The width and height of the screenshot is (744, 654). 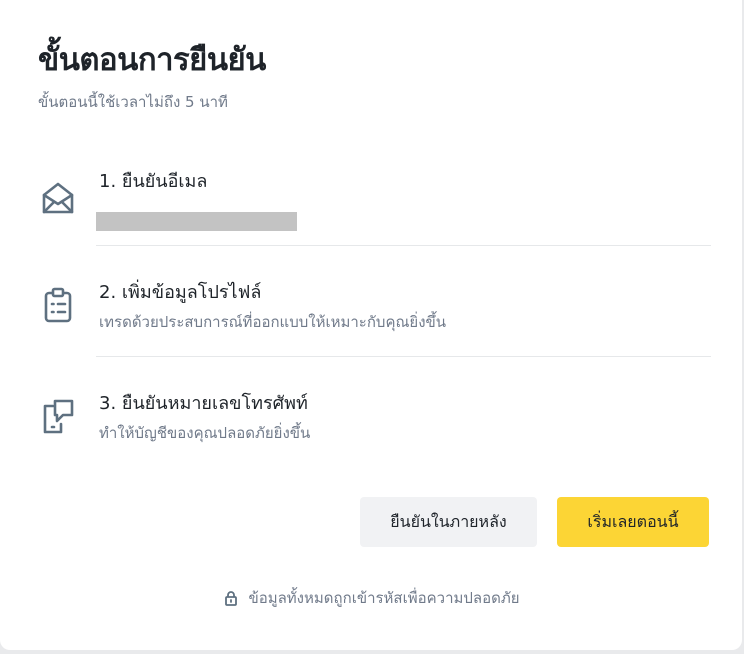 What do you see at coordinates (448, 522) in the screenshot?
I see `verify-later-button: ยืนยันในภายหลัง` at bounding box center [448, 522].